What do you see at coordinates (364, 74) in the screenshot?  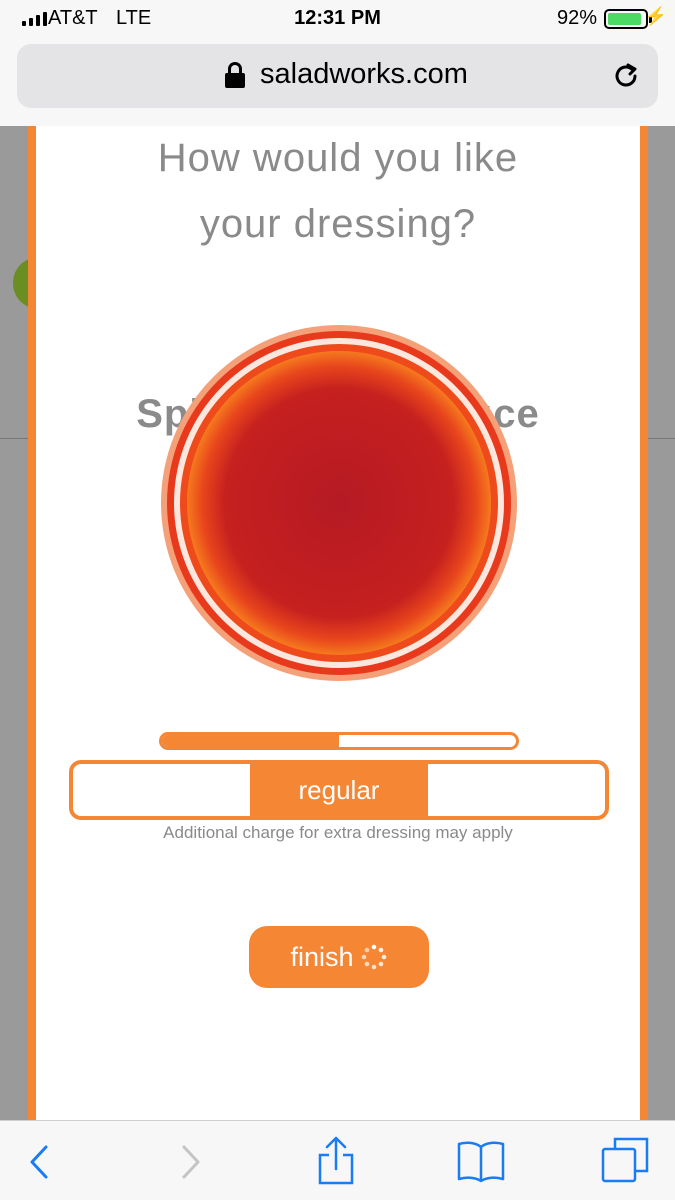 I see `url-text: saladworks.com` at bounding box center [364, 74].